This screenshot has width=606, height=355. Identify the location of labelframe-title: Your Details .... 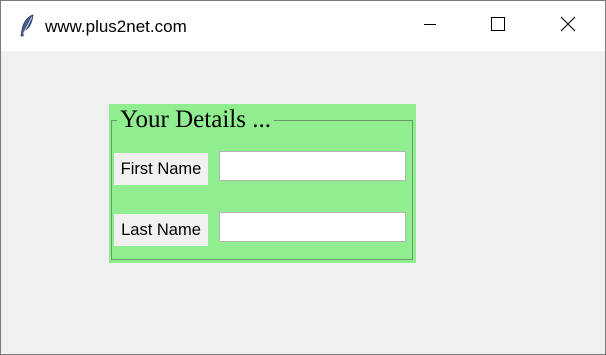
(195, 120).